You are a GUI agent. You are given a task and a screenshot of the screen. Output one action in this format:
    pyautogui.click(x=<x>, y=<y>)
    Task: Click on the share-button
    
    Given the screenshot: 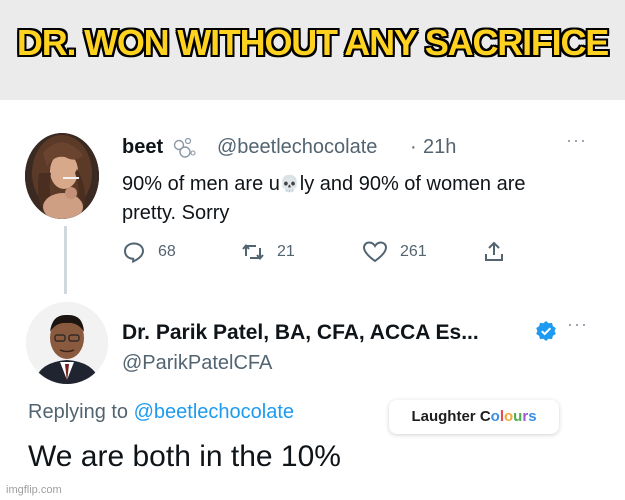 What is the action you would take?
    pyautogui.click(x=494, y=252)
    